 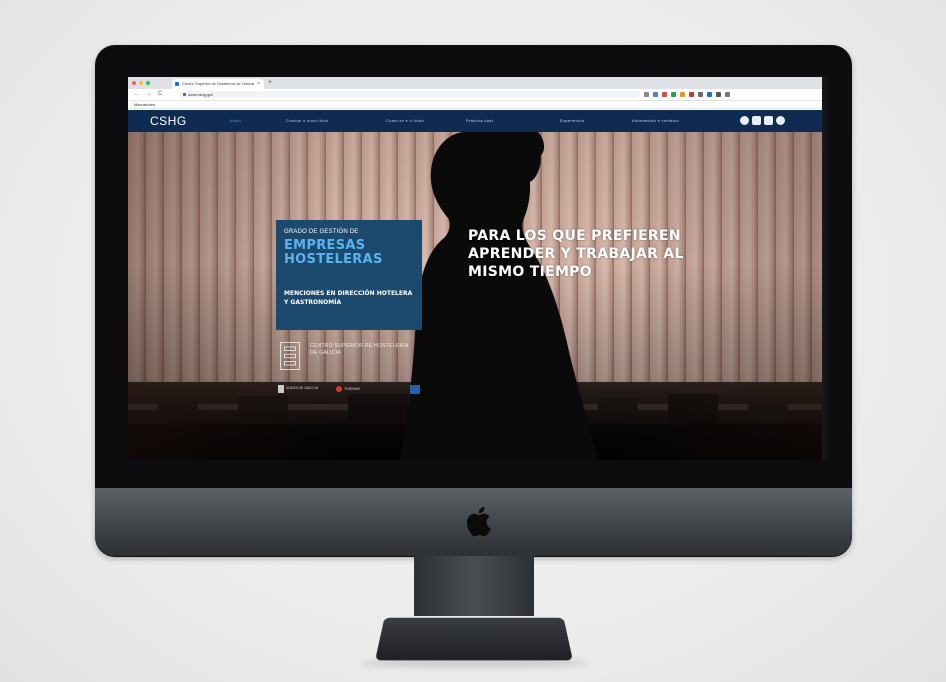 I want to click on instagram-icon, so click(x=768, y=120).